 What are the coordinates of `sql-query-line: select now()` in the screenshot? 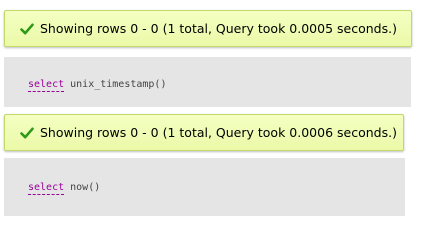 It's located at (64, 188).